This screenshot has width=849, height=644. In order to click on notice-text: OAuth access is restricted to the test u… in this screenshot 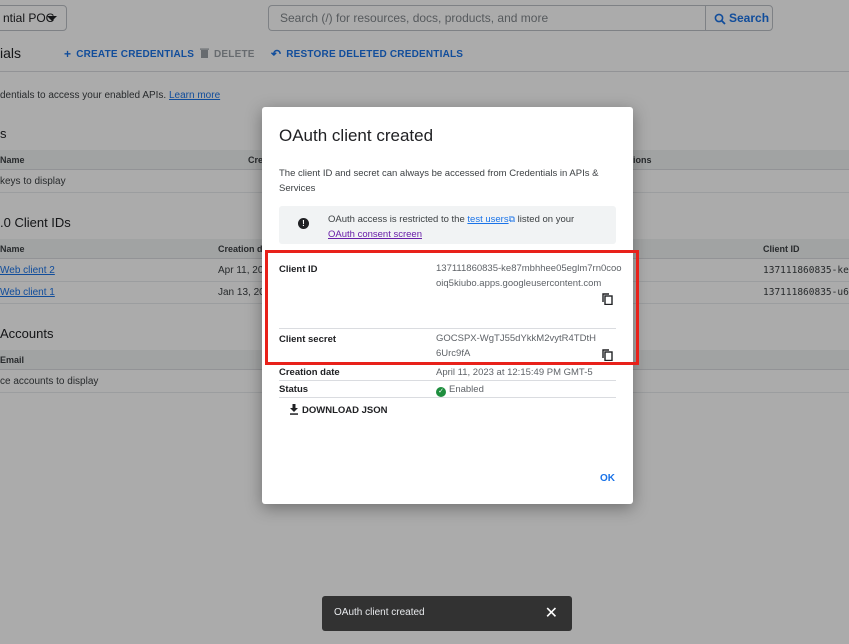, I will do `click(463, 227)`.